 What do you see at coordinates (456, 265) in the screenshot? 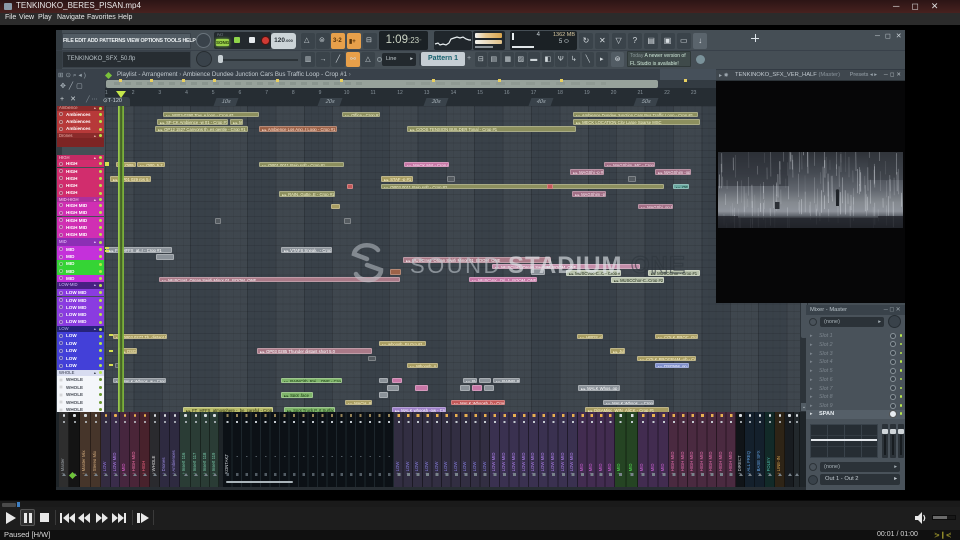
I see `svg-text: SOUND` at bounding box center [456, 265].